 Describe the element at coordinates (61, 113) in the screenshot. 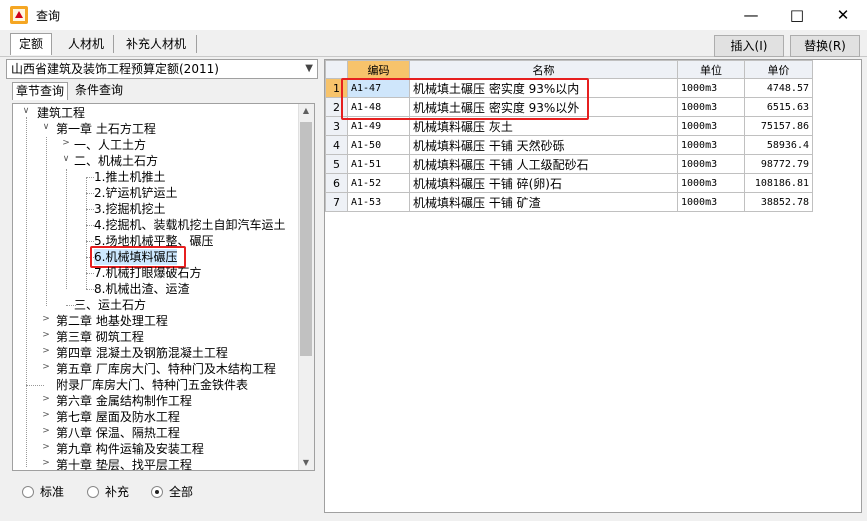

I see `tree-node-root: 建筑工程` at that location.